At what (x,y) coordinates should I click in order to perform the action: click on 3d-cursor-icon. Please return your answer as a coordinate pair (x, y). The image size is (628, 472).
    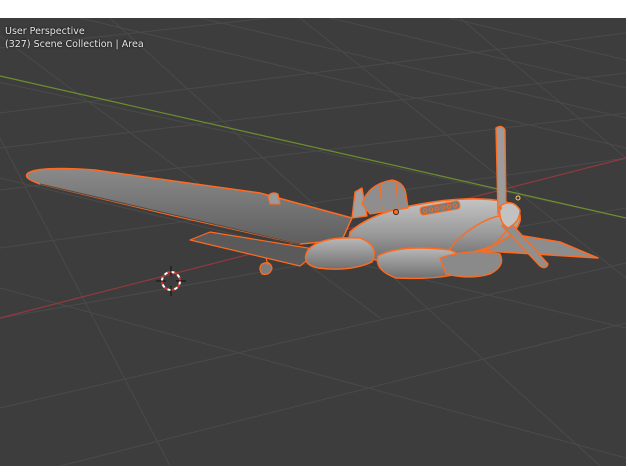
    Looking at the image, I should click on (171, 281).